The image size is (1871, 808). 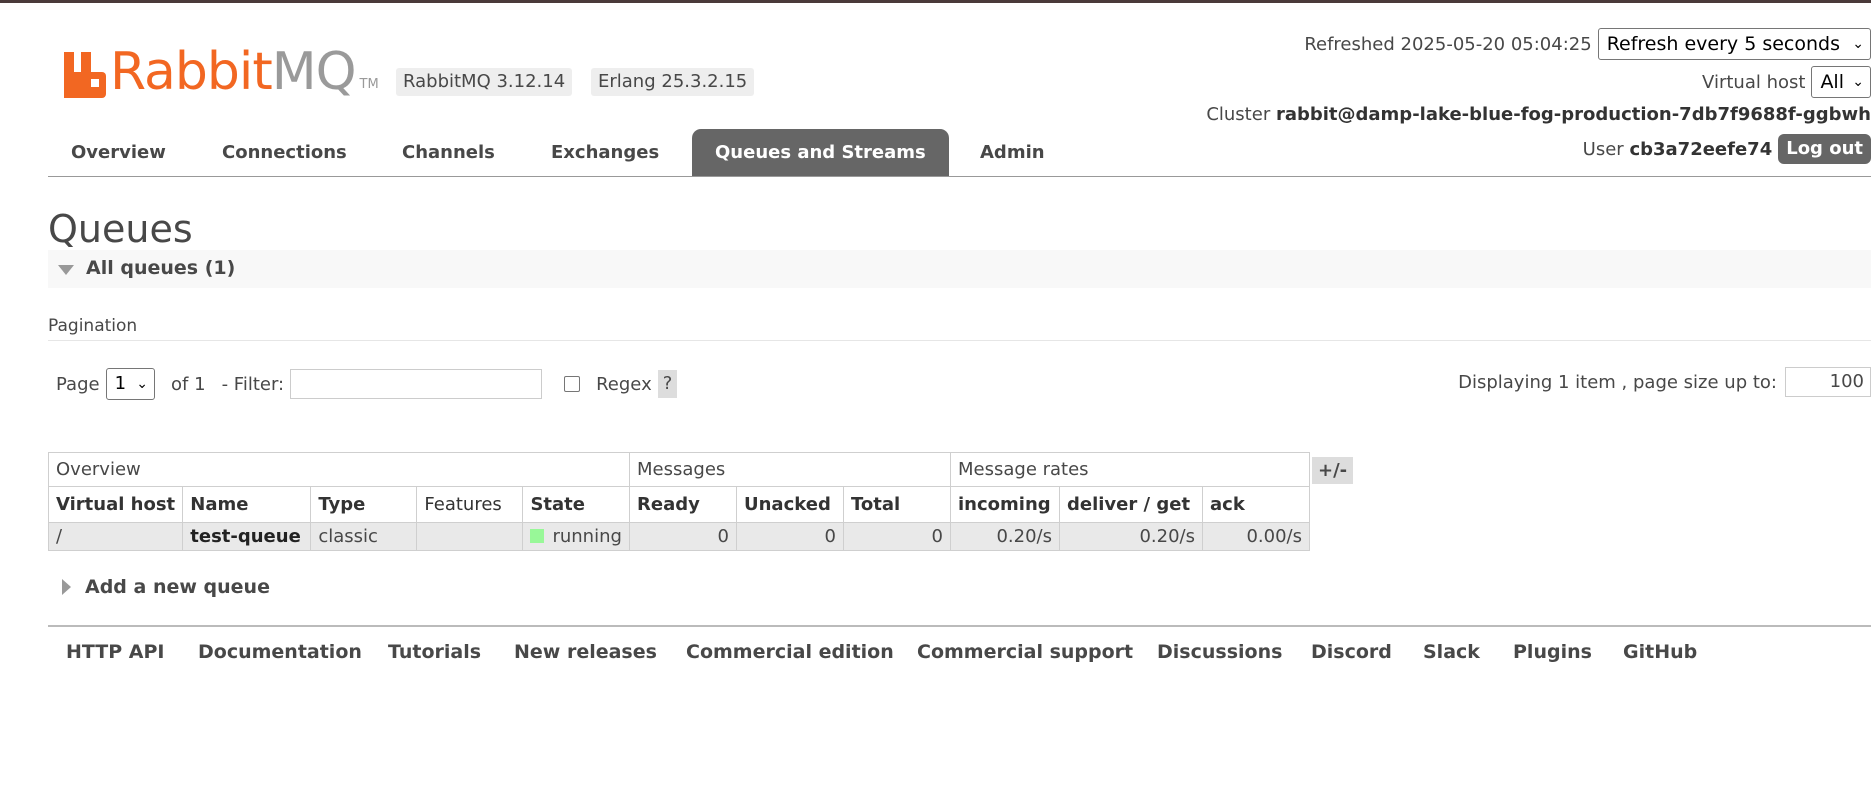 What do you see at coordinates (537, 536) in the screenshot?
I see `running-status-icon` at bounding box center [537, 536].